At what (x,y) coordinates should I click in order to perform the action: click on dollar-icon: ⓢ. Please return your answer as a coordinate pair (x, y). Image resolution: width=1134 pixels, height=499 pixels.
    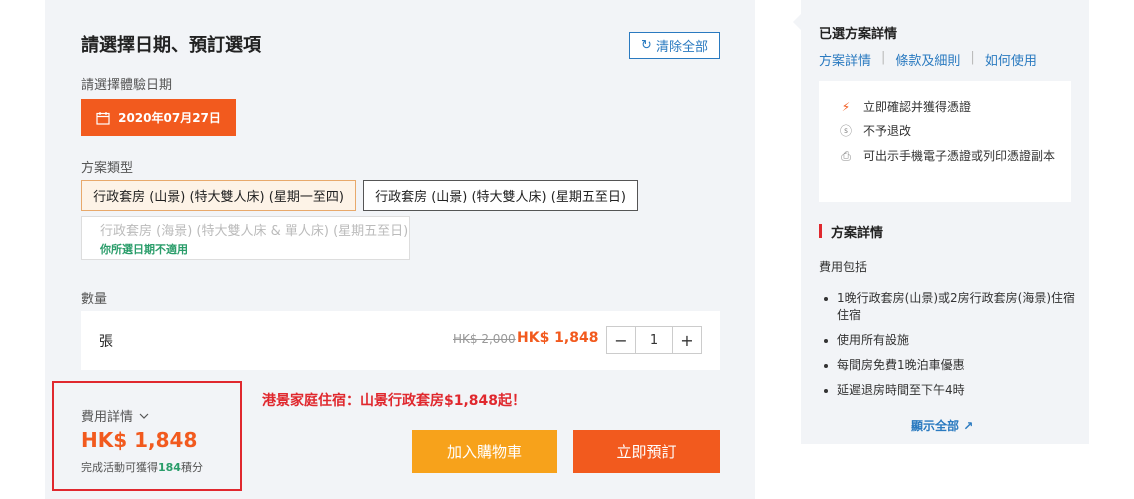
    Looking at the image, I should click on (845, 131).